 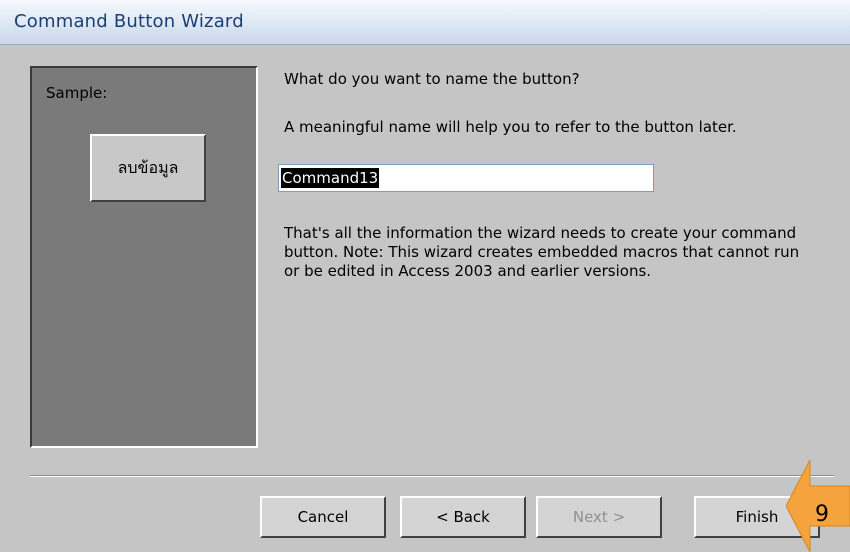 I want to click on button-name-value: Command13, so click(x=330, y=178).